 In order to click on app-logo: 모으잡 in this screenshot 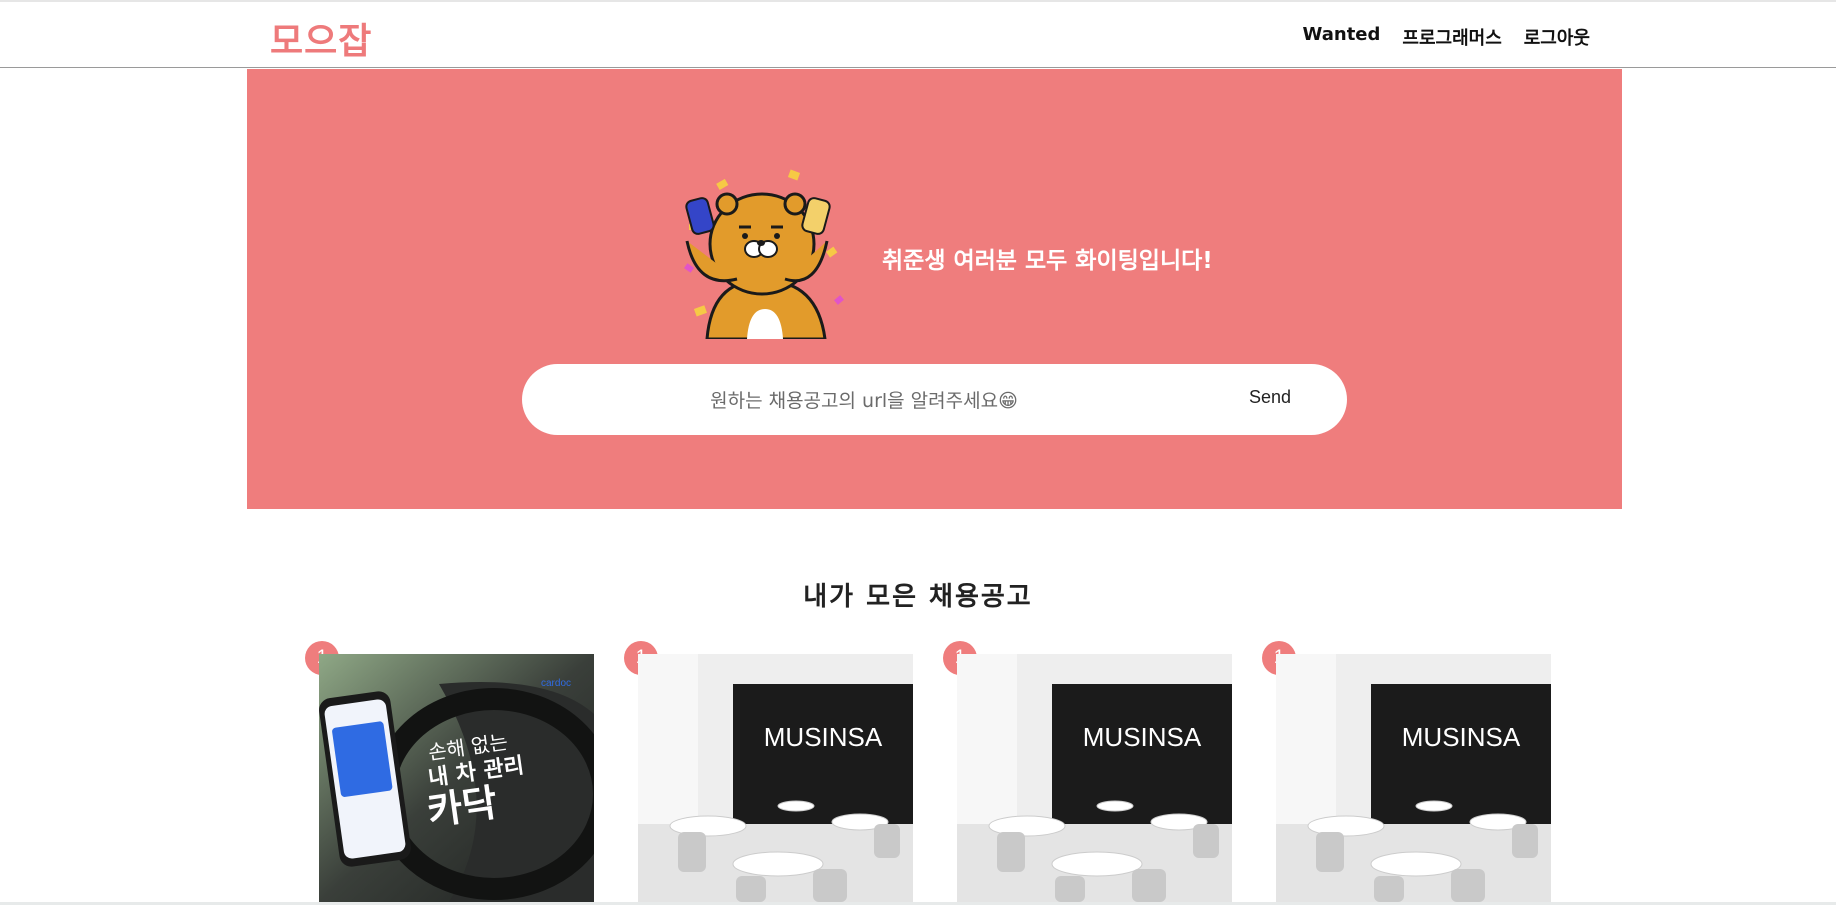, I will do `click(321, 38)`.